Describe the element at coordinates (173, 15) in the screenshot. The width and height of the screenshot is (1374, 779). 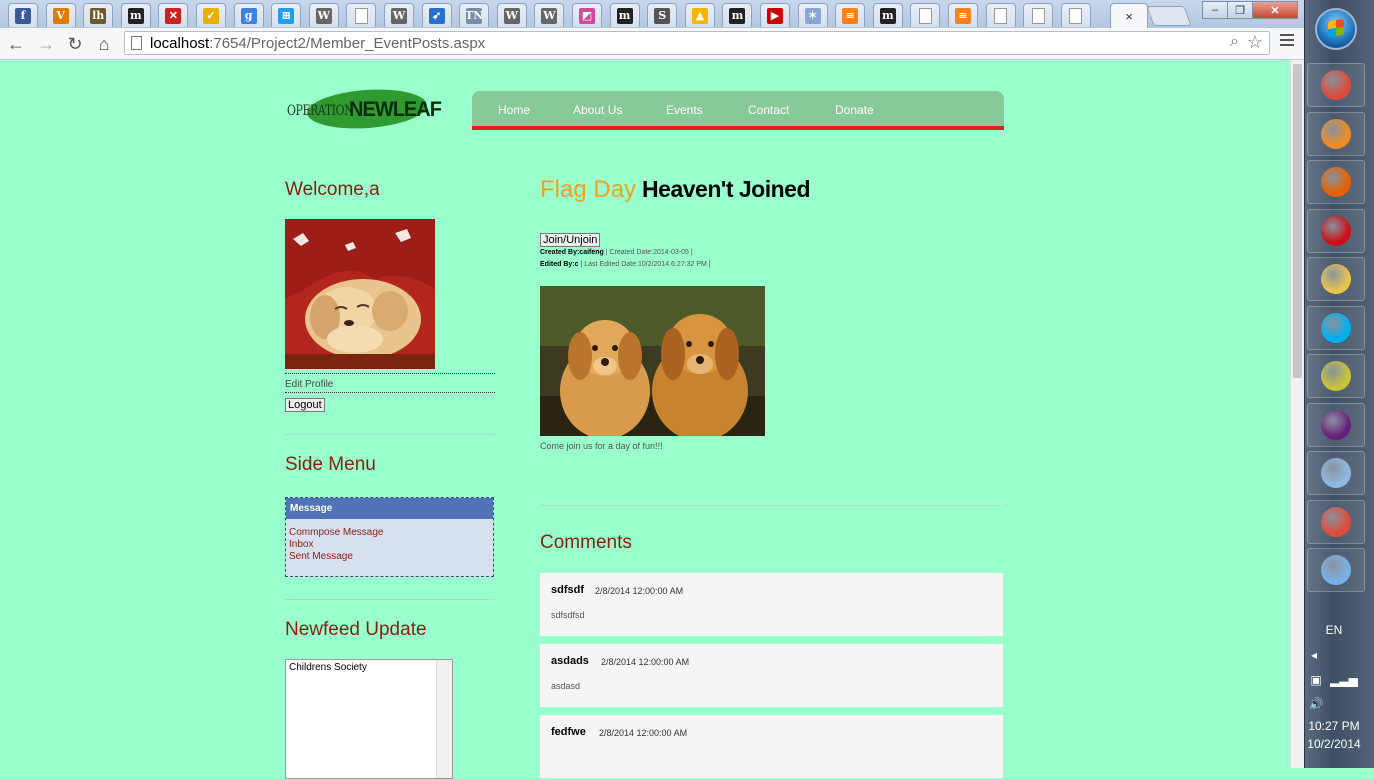
I see `browser-tab: ✕` at that location.